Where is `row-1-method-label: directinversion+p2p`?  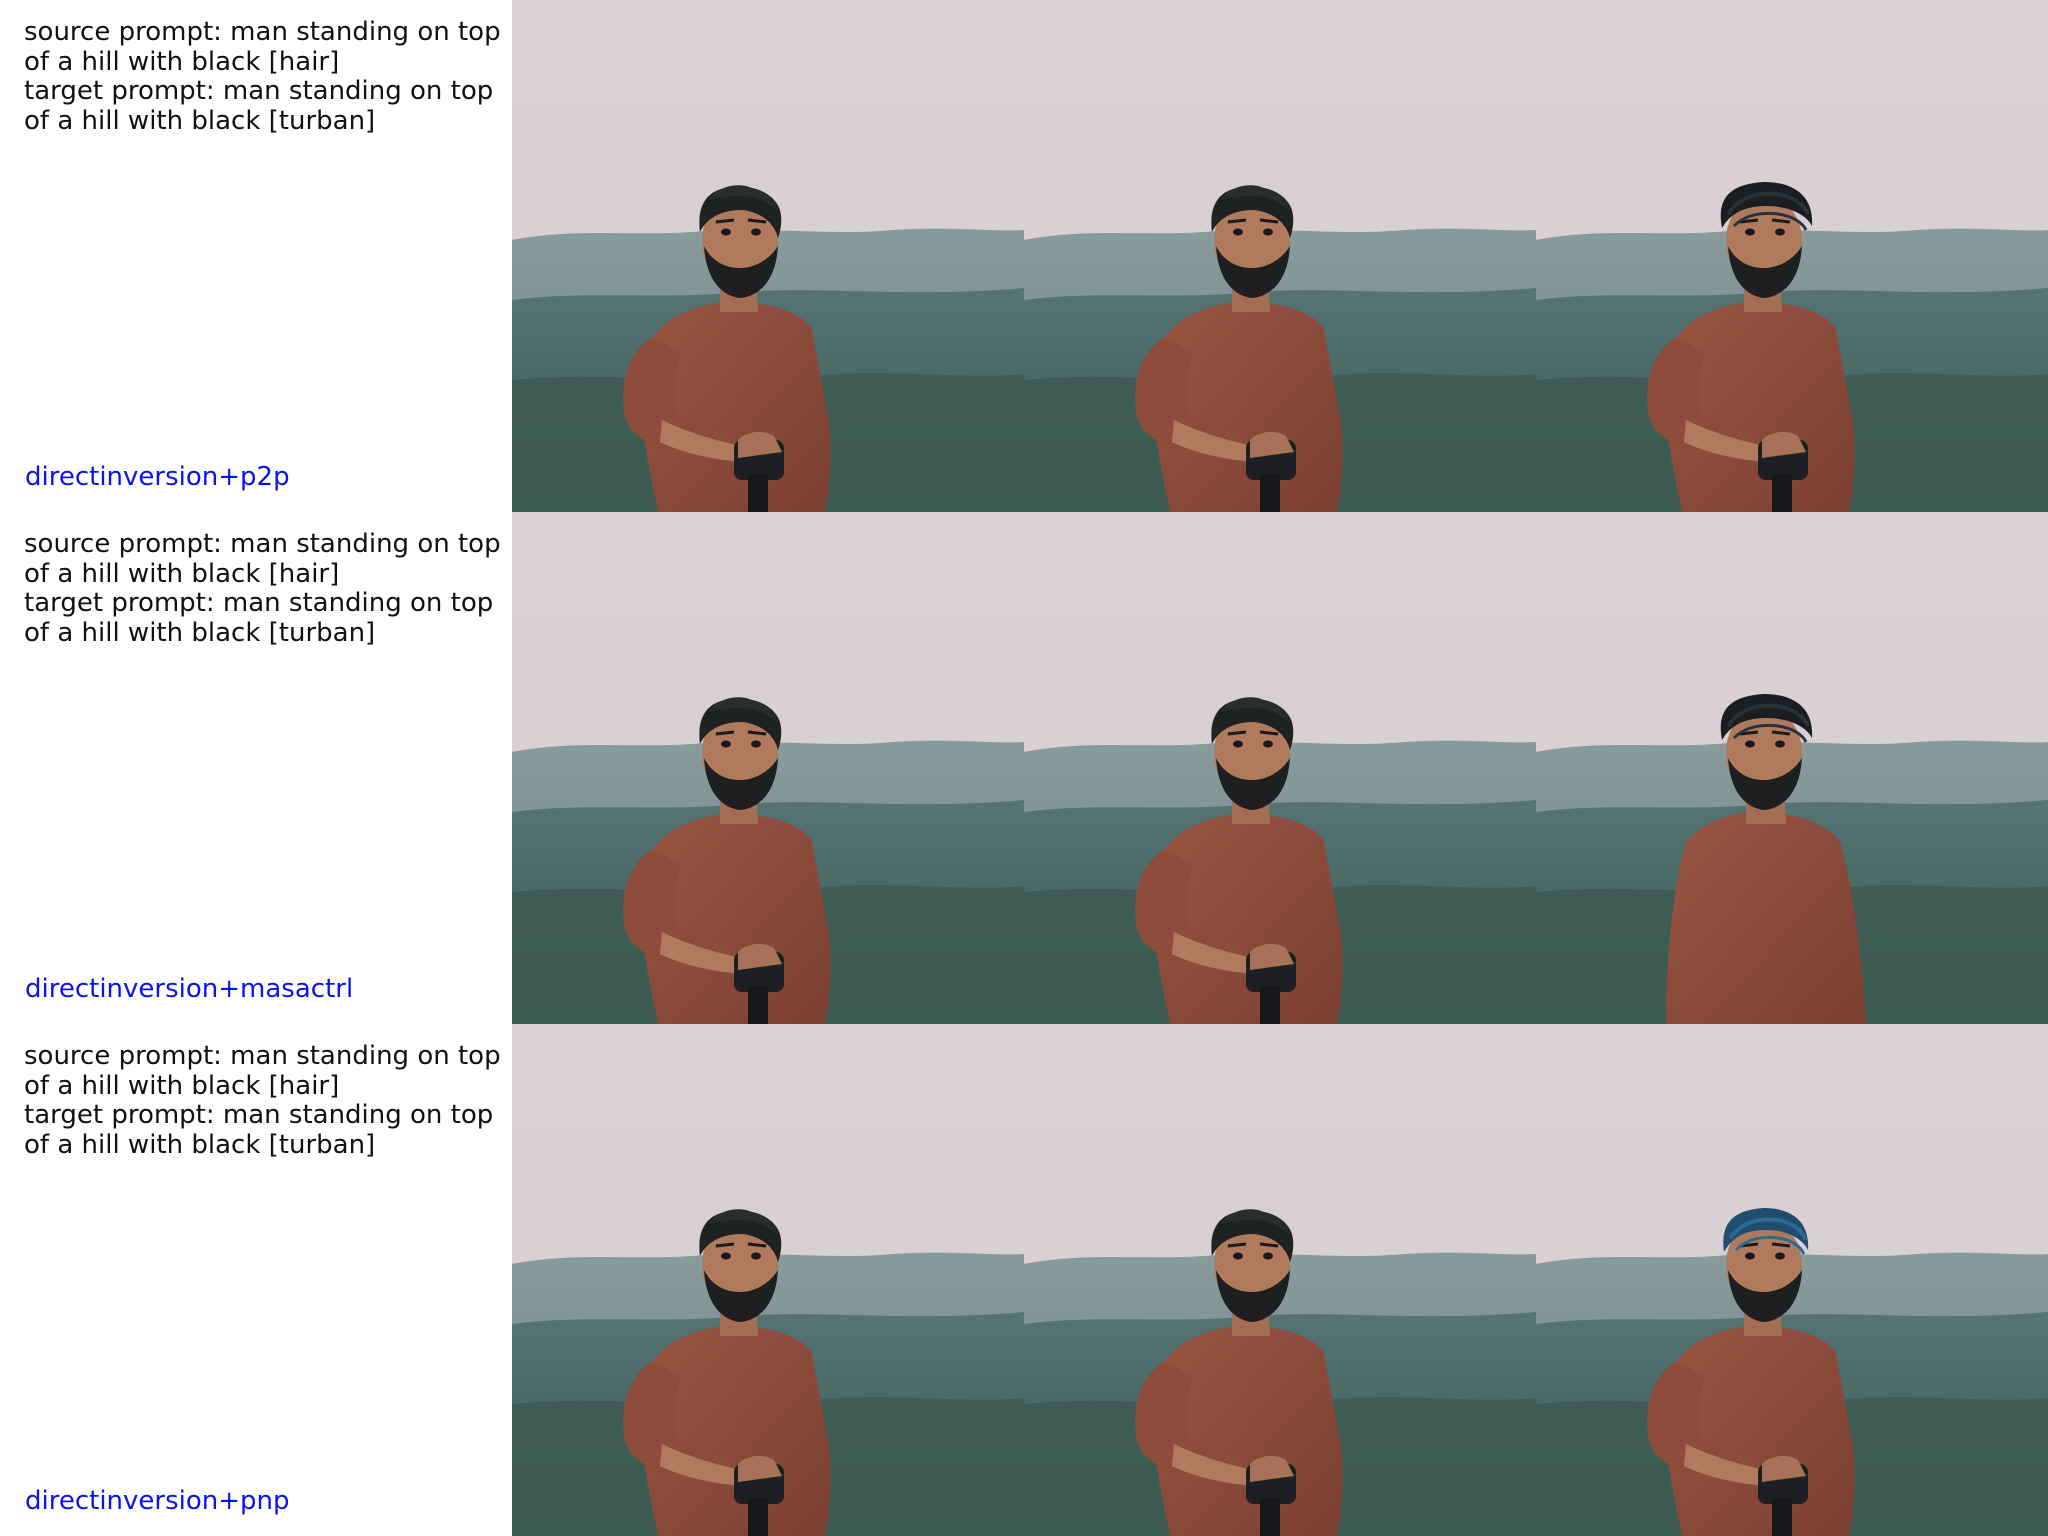
row-1-method-label: directinversion+p2p is located at coordinates (157, 477).